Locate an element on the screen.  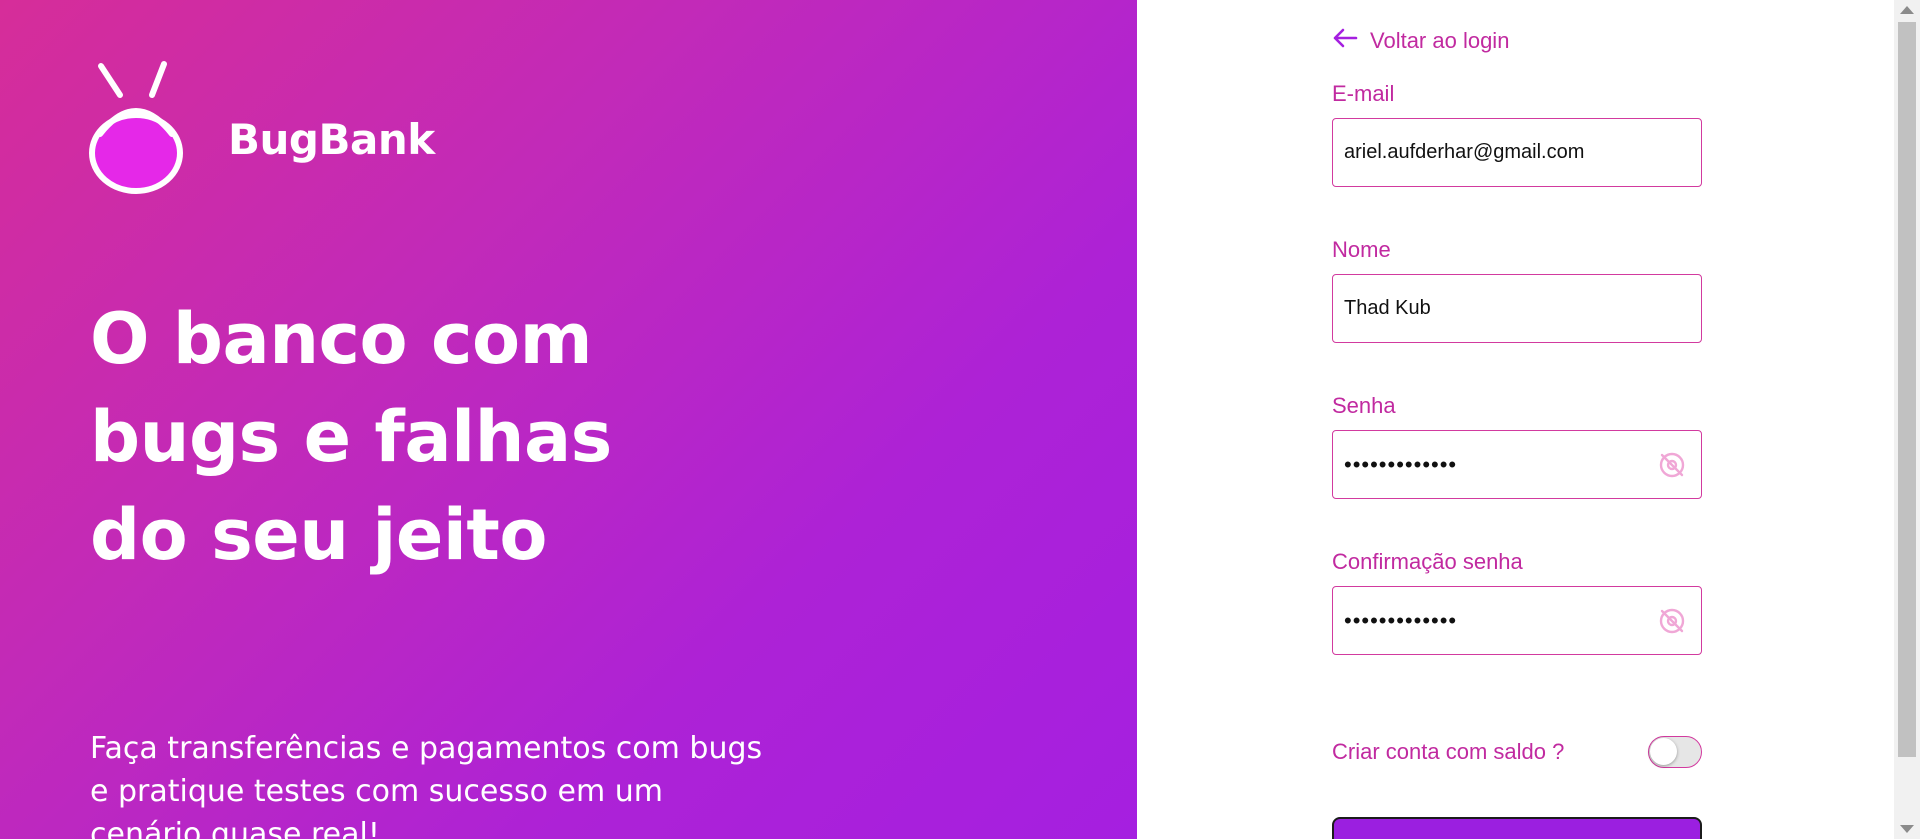
password-confirm-group: Confirmação senha is located at coordinates (1517, 601).